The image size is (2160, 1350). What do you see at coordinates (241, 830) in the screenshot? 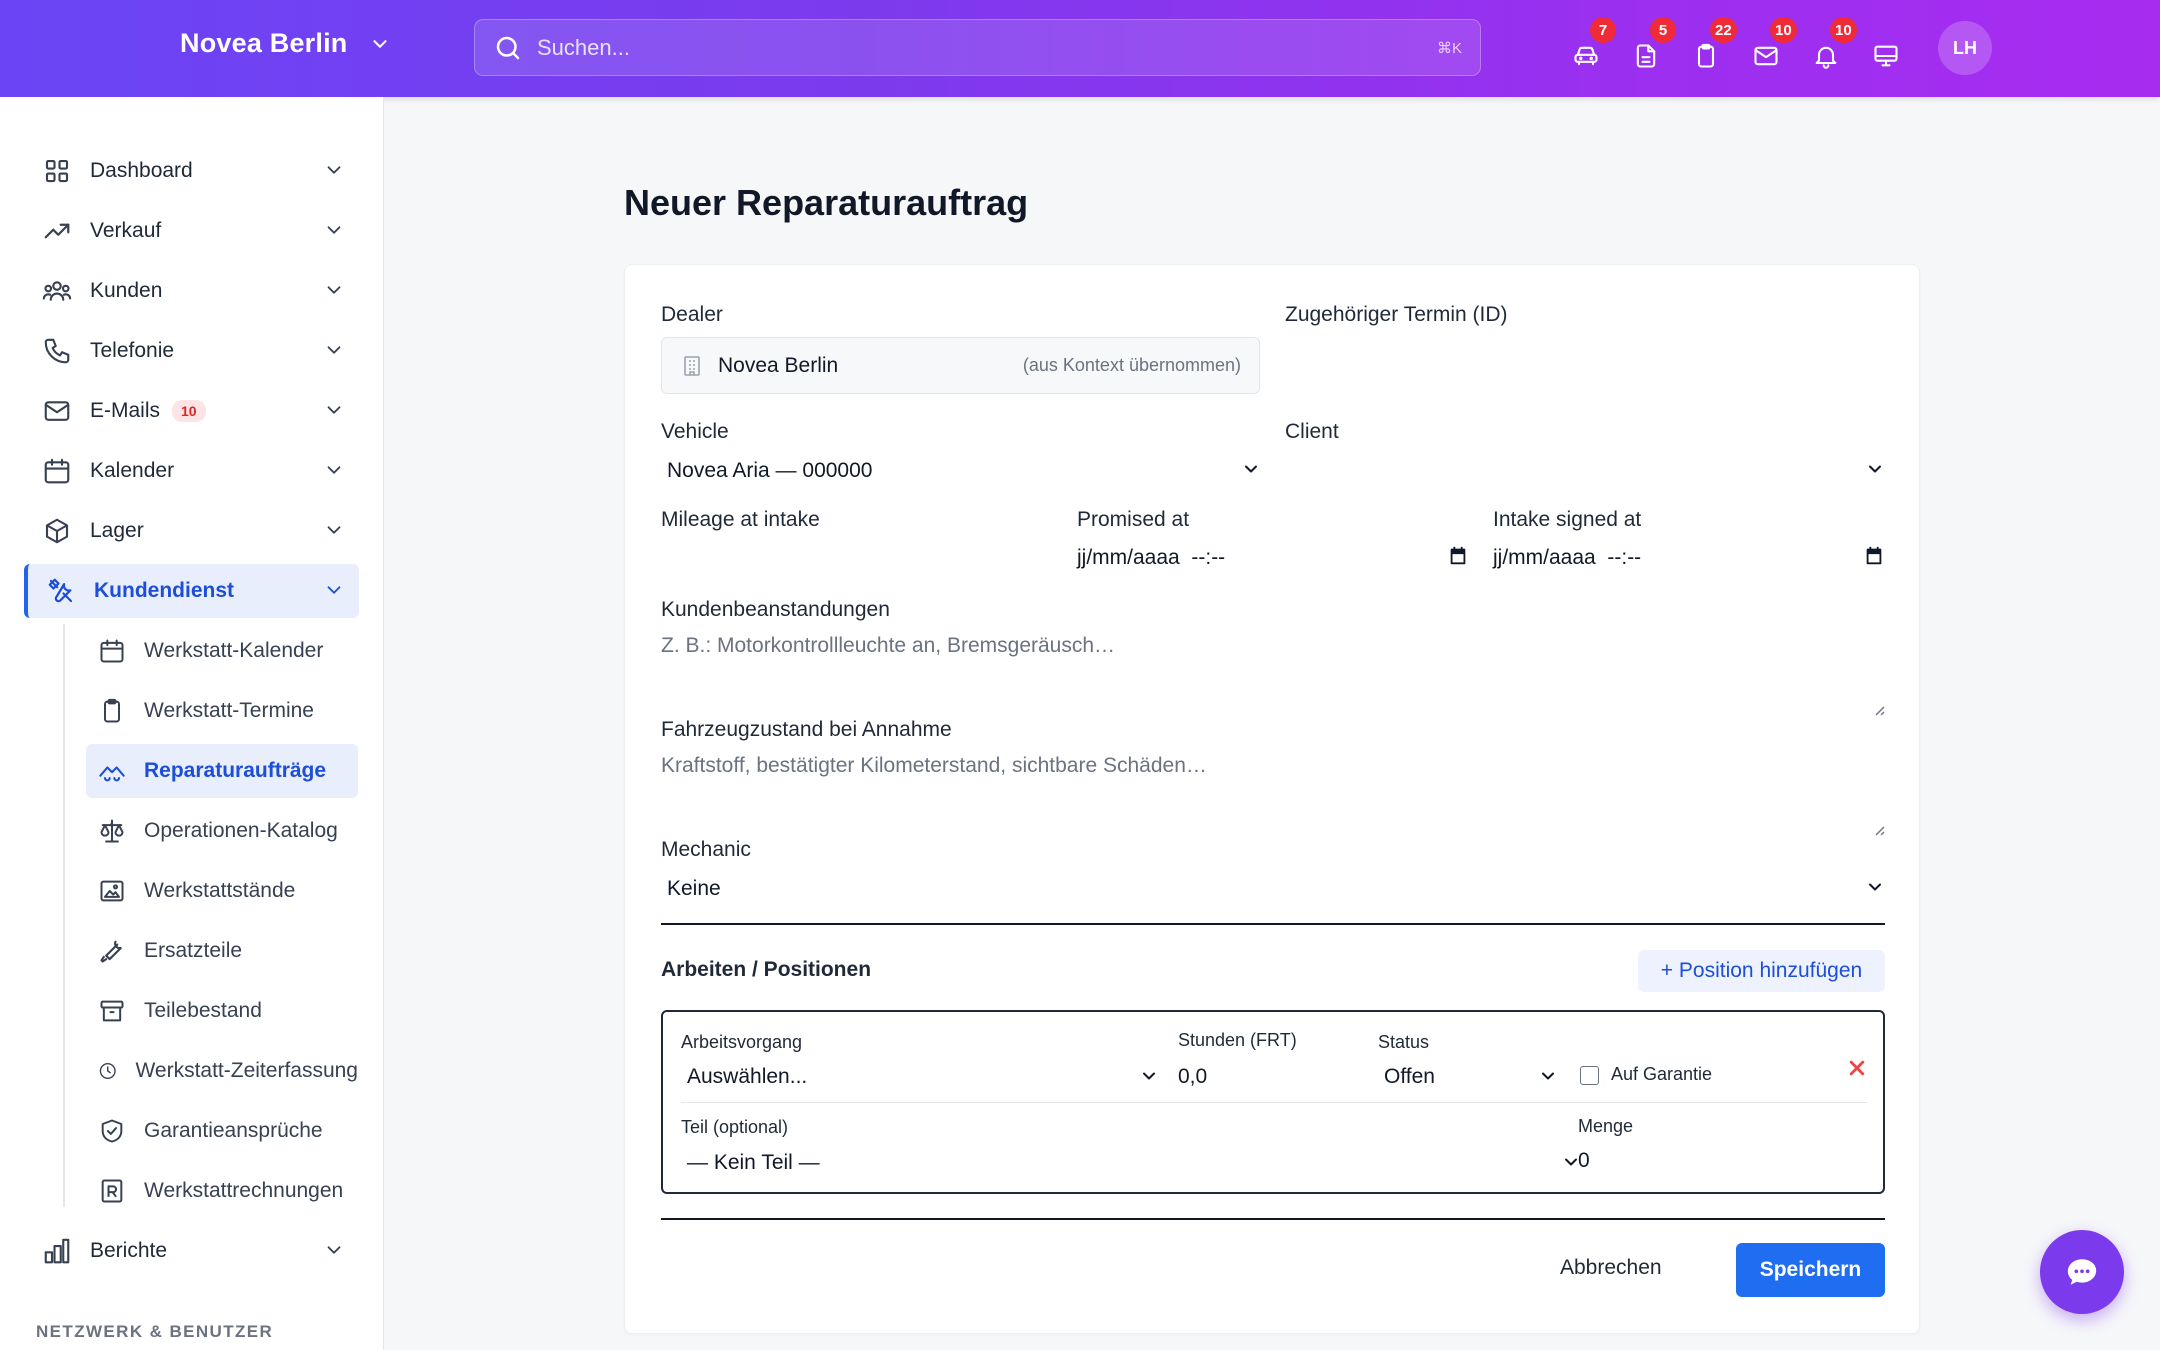
I see `sidebar-item-label: Operationen-Katalog` at bounding box center [241, 830].